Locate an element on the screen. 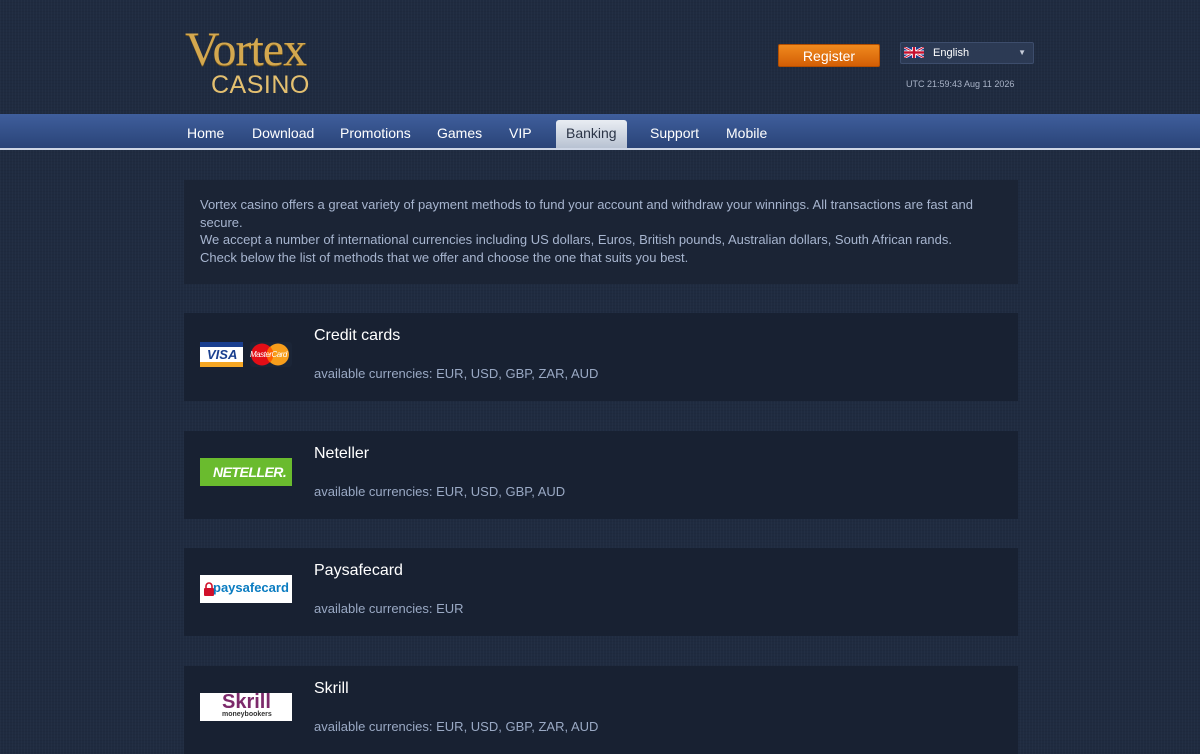 The width and height of the screenshot is (1200, 754). language-label: English is located at coordinates (951, 53).